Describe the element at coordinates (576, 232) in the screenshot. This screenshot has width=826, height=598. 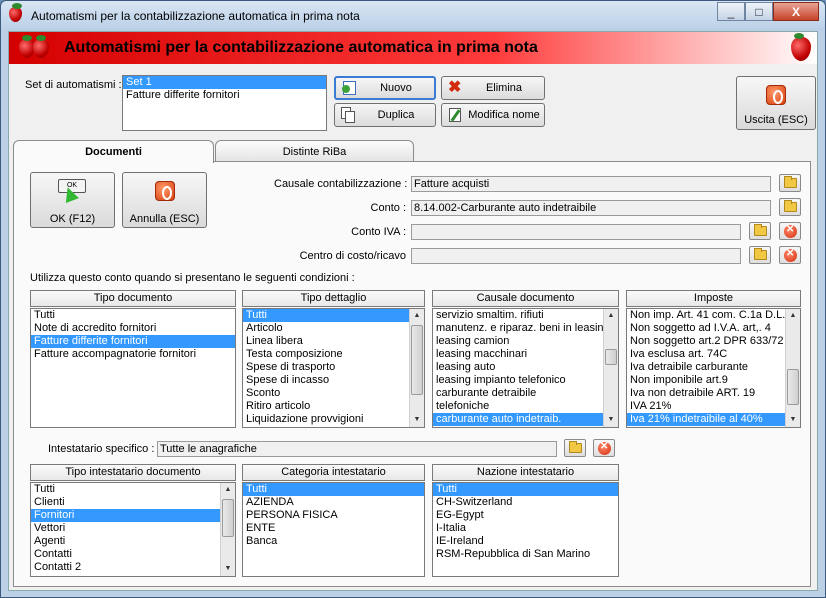
I see `conto-iva-field` at that location.